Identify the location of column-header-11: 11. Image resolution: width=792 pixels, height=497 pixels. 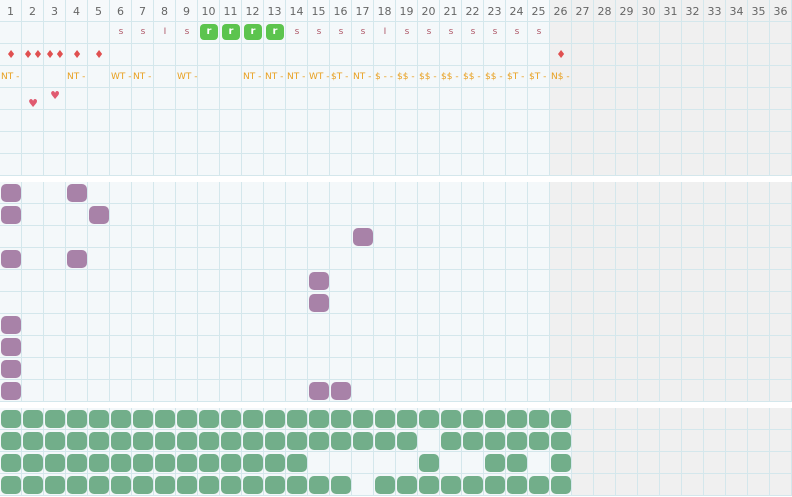
(231, 11).